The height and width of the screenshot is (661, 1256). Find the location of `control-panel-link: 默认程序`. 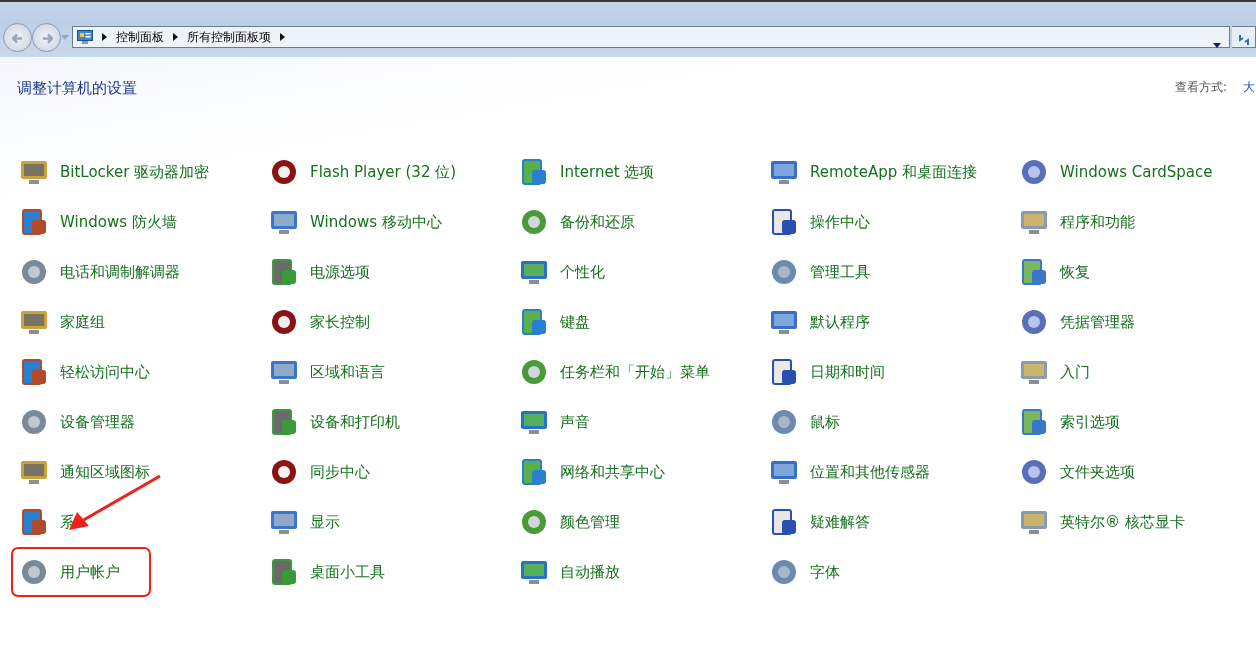

control-panel-link: 默认程序 is located at coordinates (891, 322).